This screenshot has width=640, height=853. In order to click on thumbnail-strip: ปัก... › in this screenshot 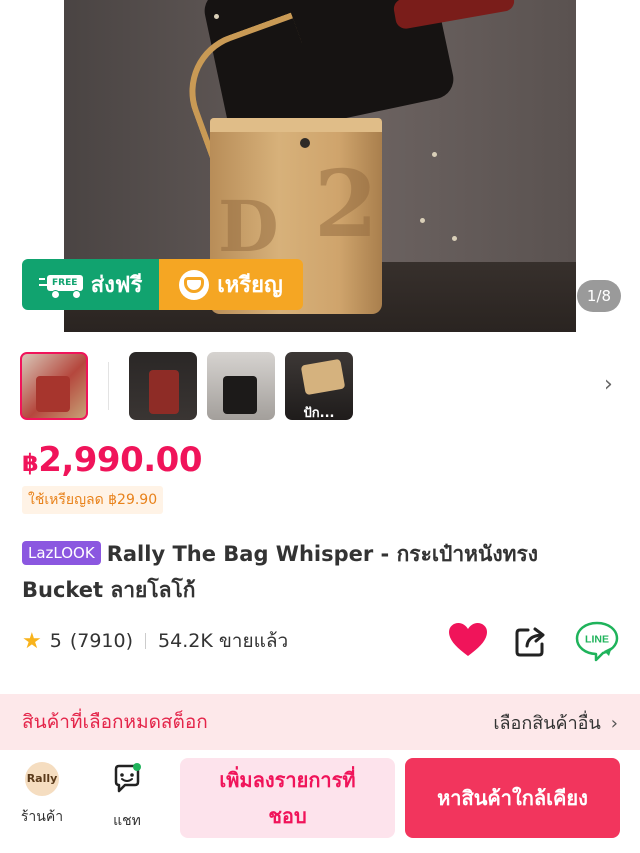, I will do `click(320, 386)`.